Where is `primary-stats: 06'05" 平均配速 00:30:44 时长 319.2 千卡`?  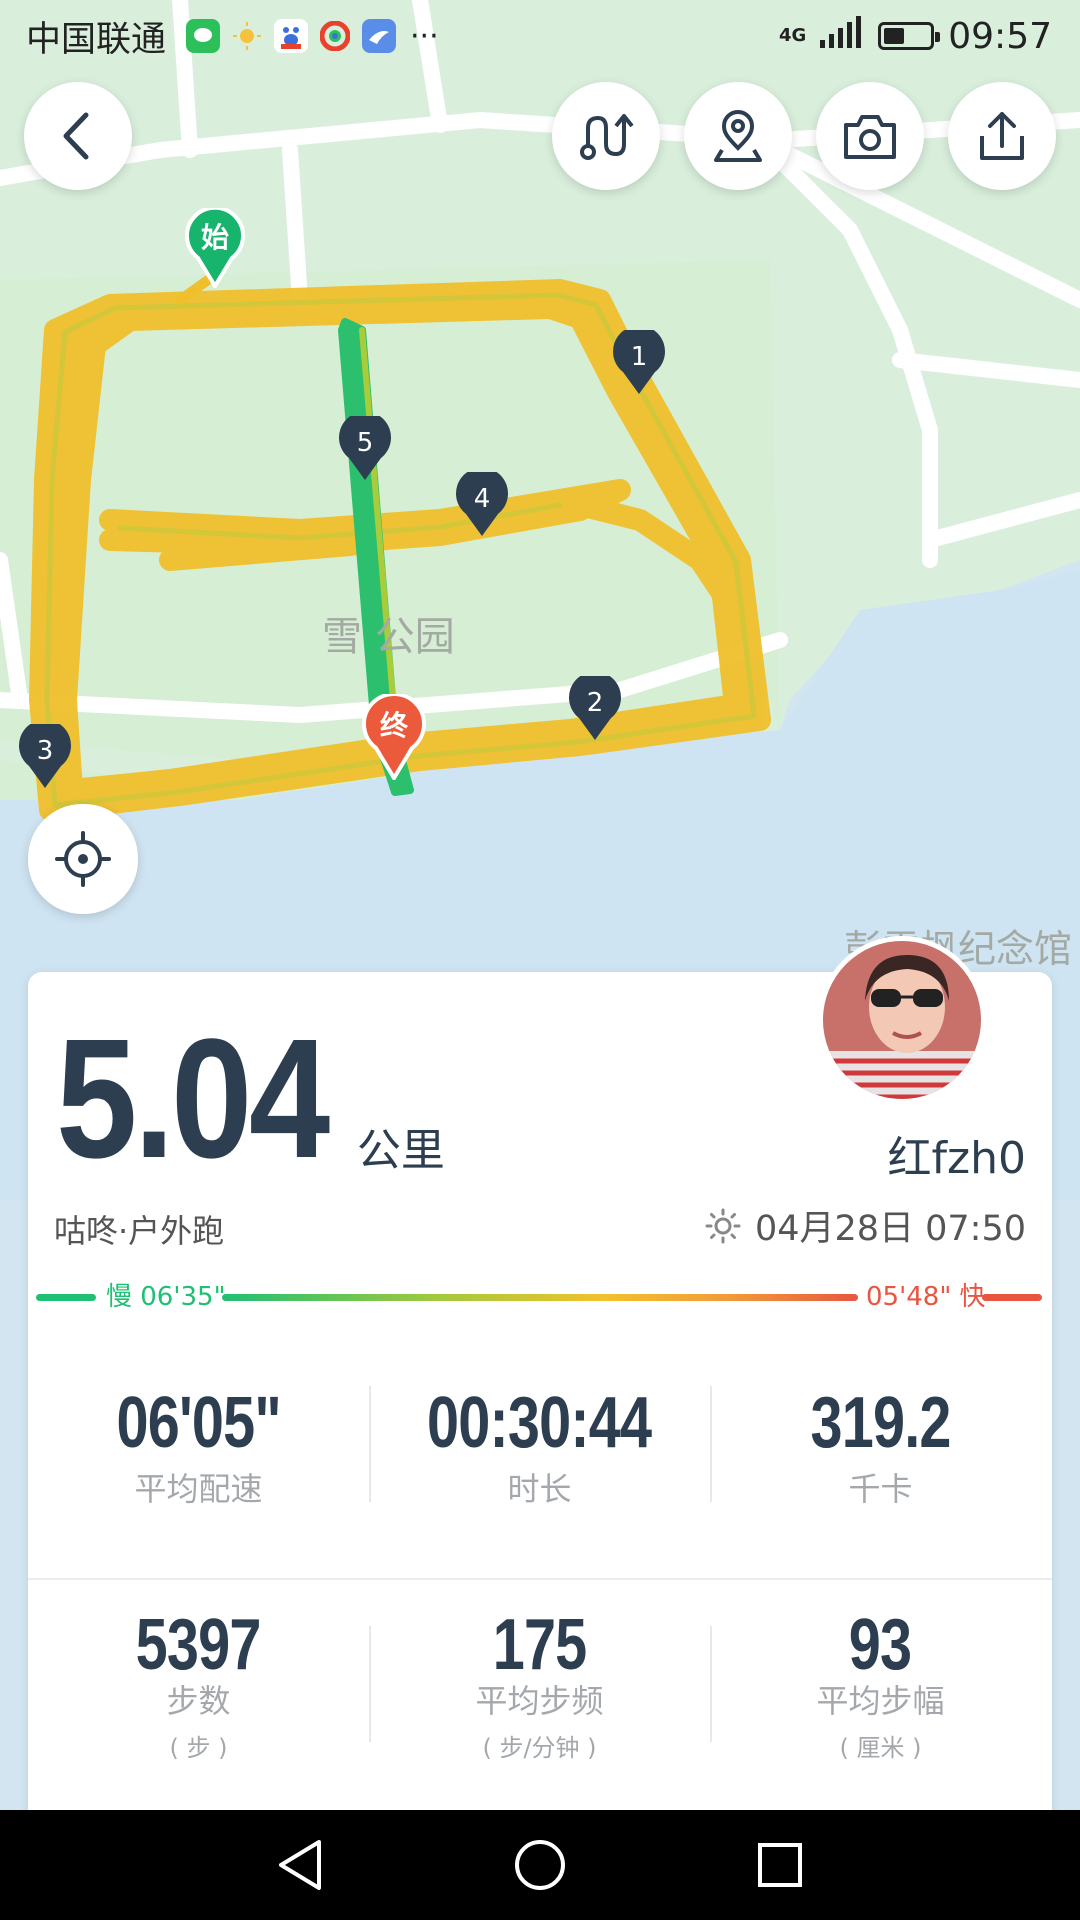 primary-stats: 06'05" 平均配速 00:30:44 时长 319.2 千卡 is located at coordinates (540, 1446).